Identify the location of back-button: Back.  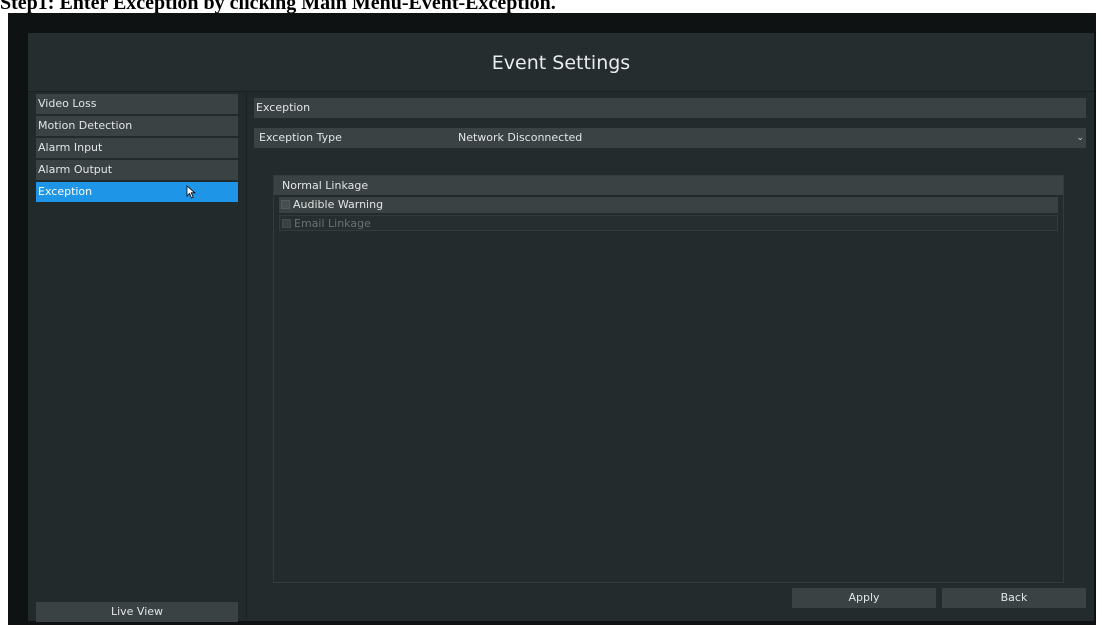
(1014, 598).